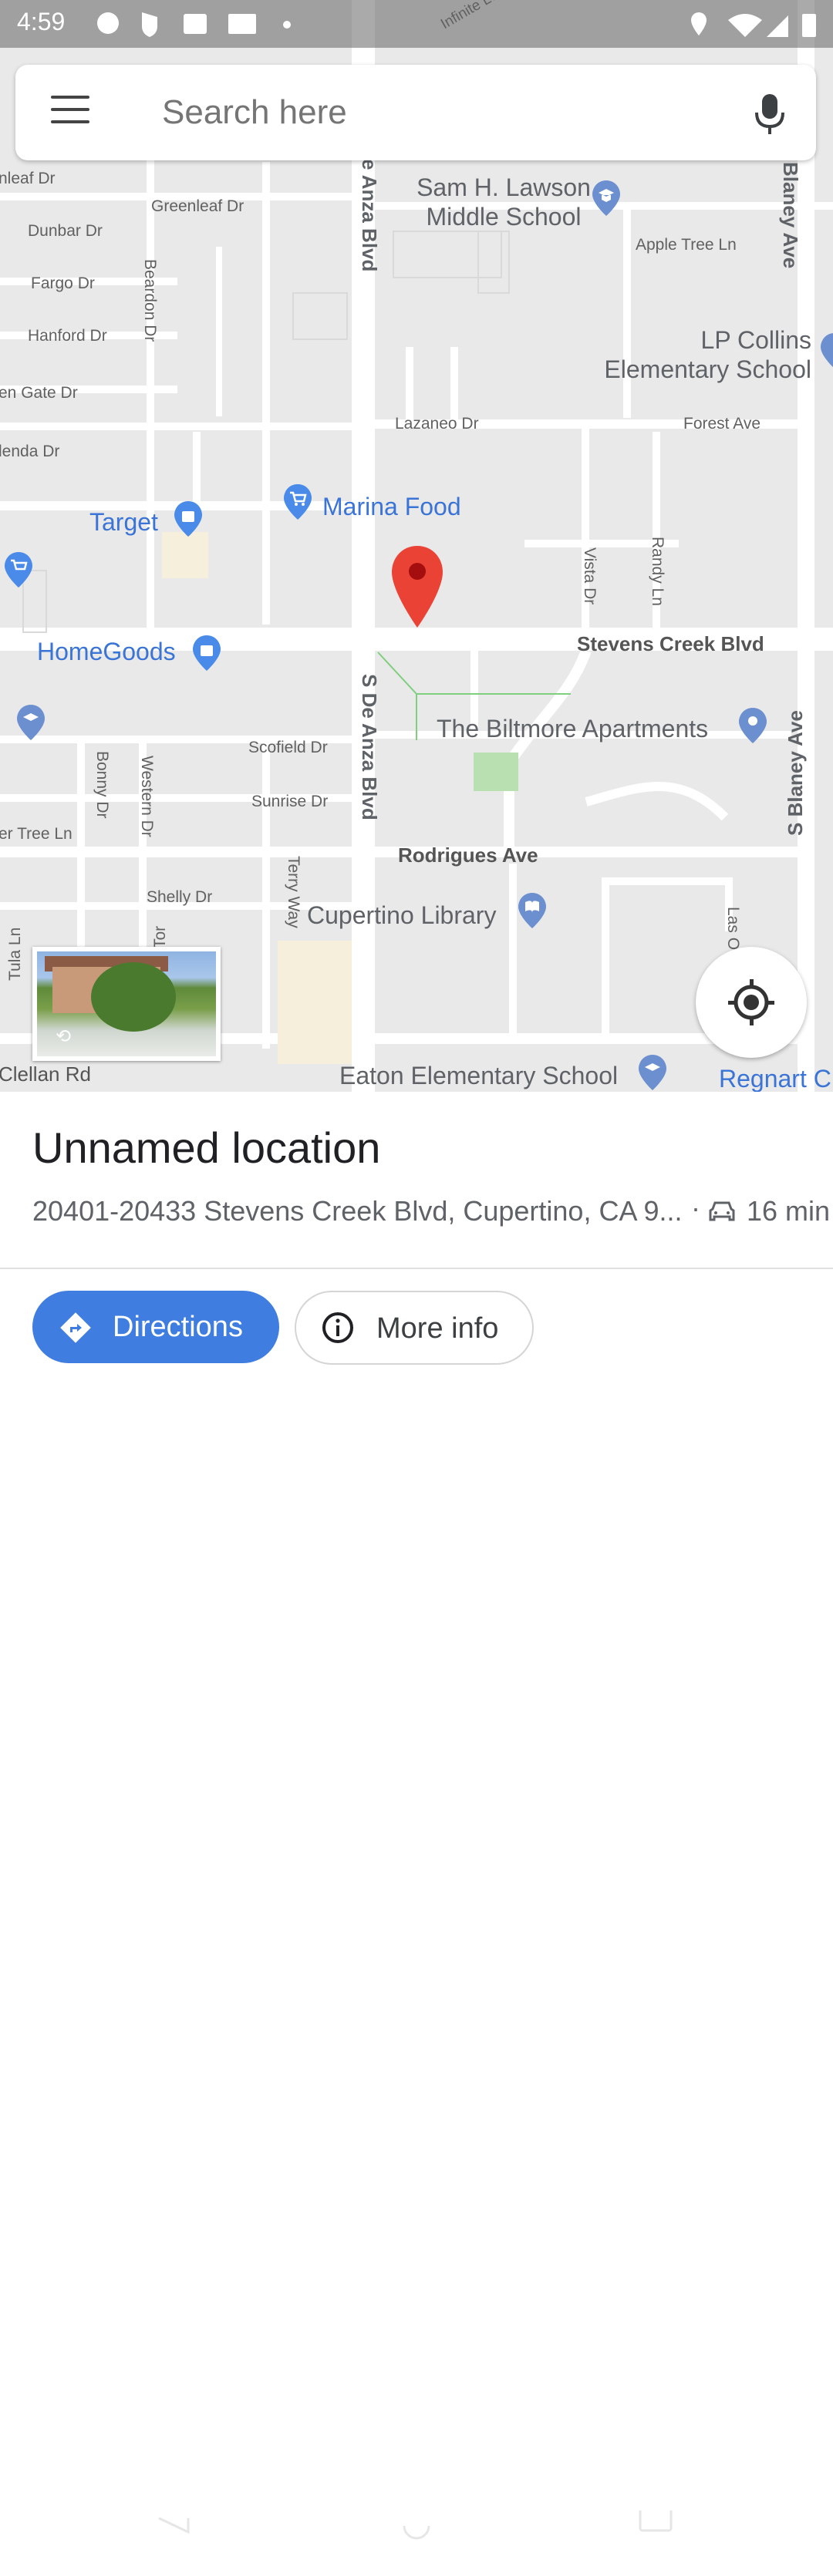 Image resolution: width=833 pixels, height=2576 pixels. What do you see at coordinates (65, 231) in the screenshot?
I see `street-label: Dunbar Dr` at bounding box center [65, 231].